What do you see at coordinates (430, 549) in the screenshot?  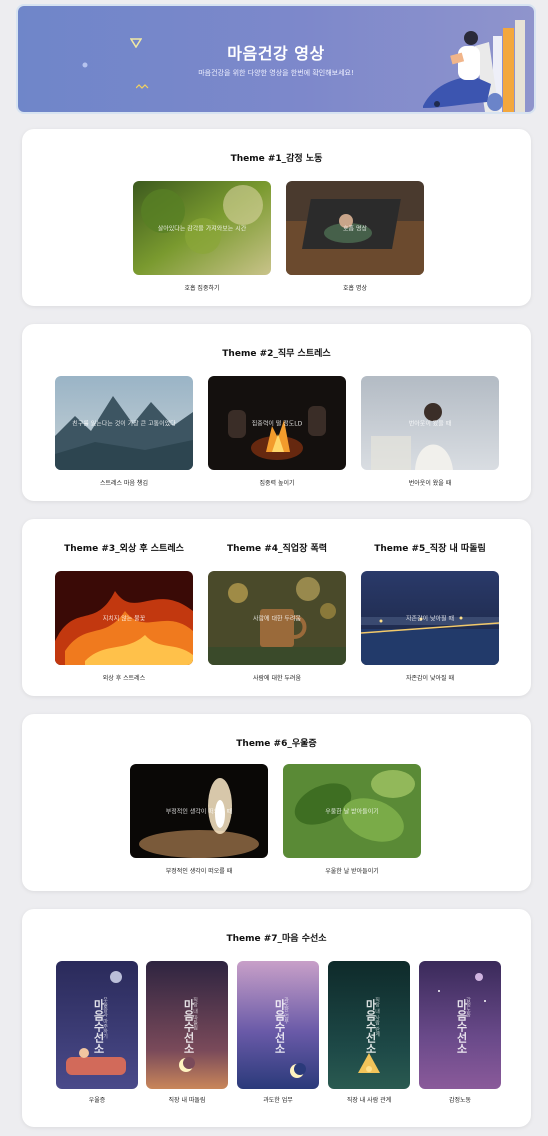 I see `theme-title: Theme #5_직장 내 따돌림` at bounding box center [430, 549].